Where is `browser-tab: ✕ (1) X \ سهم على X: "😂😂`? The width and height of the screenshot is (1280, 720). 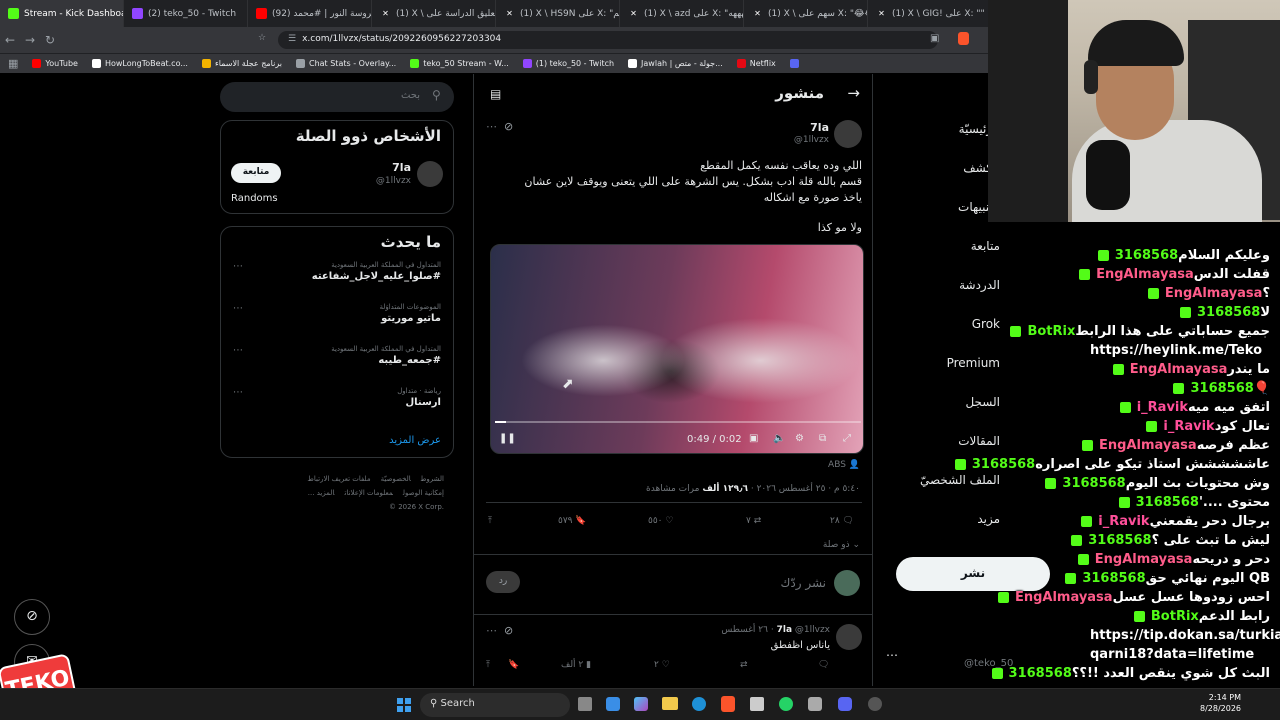 browser-tab: ✕ (1) X \ سهم على X: "😂😂 is located at coordinates (806, 13).